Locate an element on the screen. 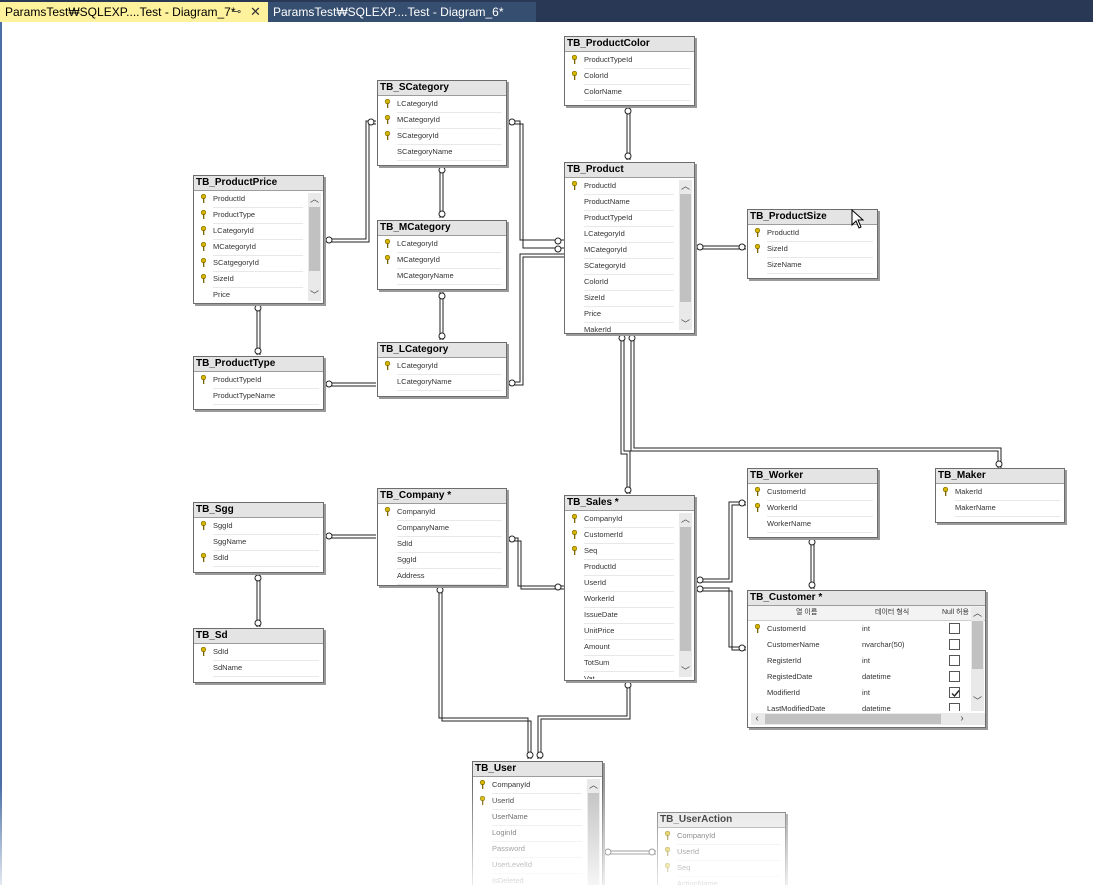 The width and height of the screenshot is (1093, 885). column-row: UserId is located at coordinates (629, 583).